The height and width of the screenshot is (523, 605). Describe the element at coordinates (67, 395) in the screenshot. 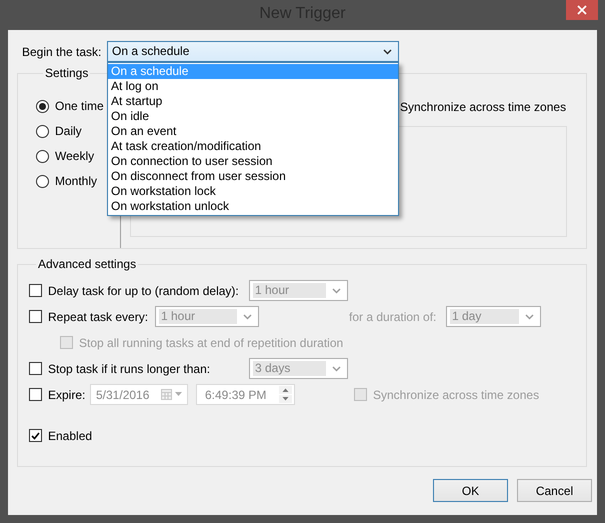

I see `checkbox-label: Expire:` at that location.